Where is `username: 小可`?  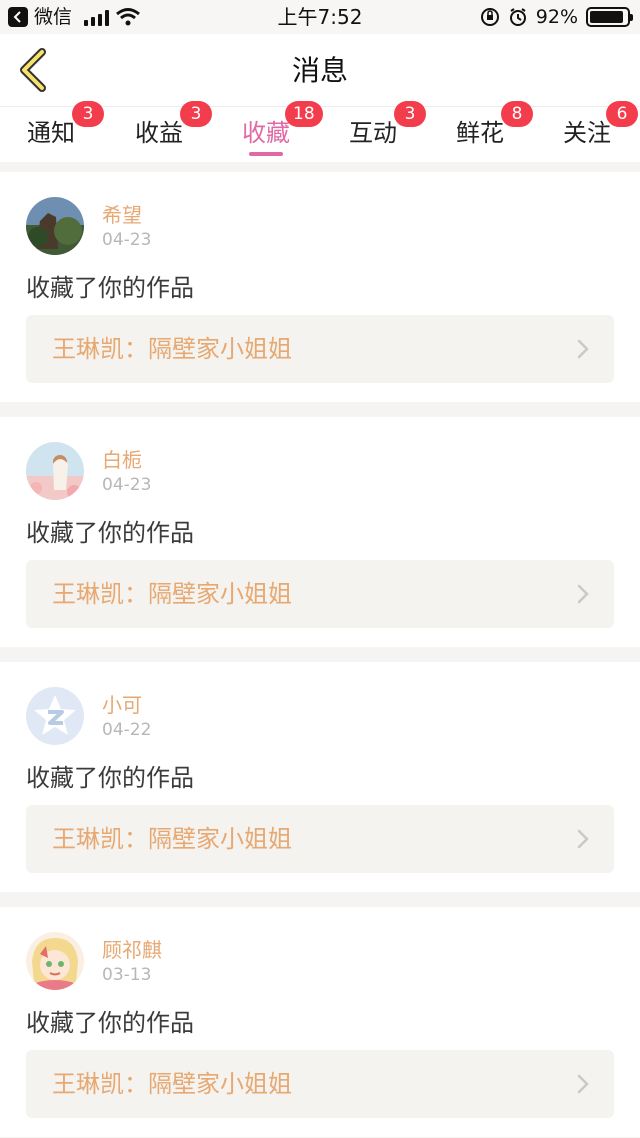 username: 小可 is located at coordinates (122, 705).